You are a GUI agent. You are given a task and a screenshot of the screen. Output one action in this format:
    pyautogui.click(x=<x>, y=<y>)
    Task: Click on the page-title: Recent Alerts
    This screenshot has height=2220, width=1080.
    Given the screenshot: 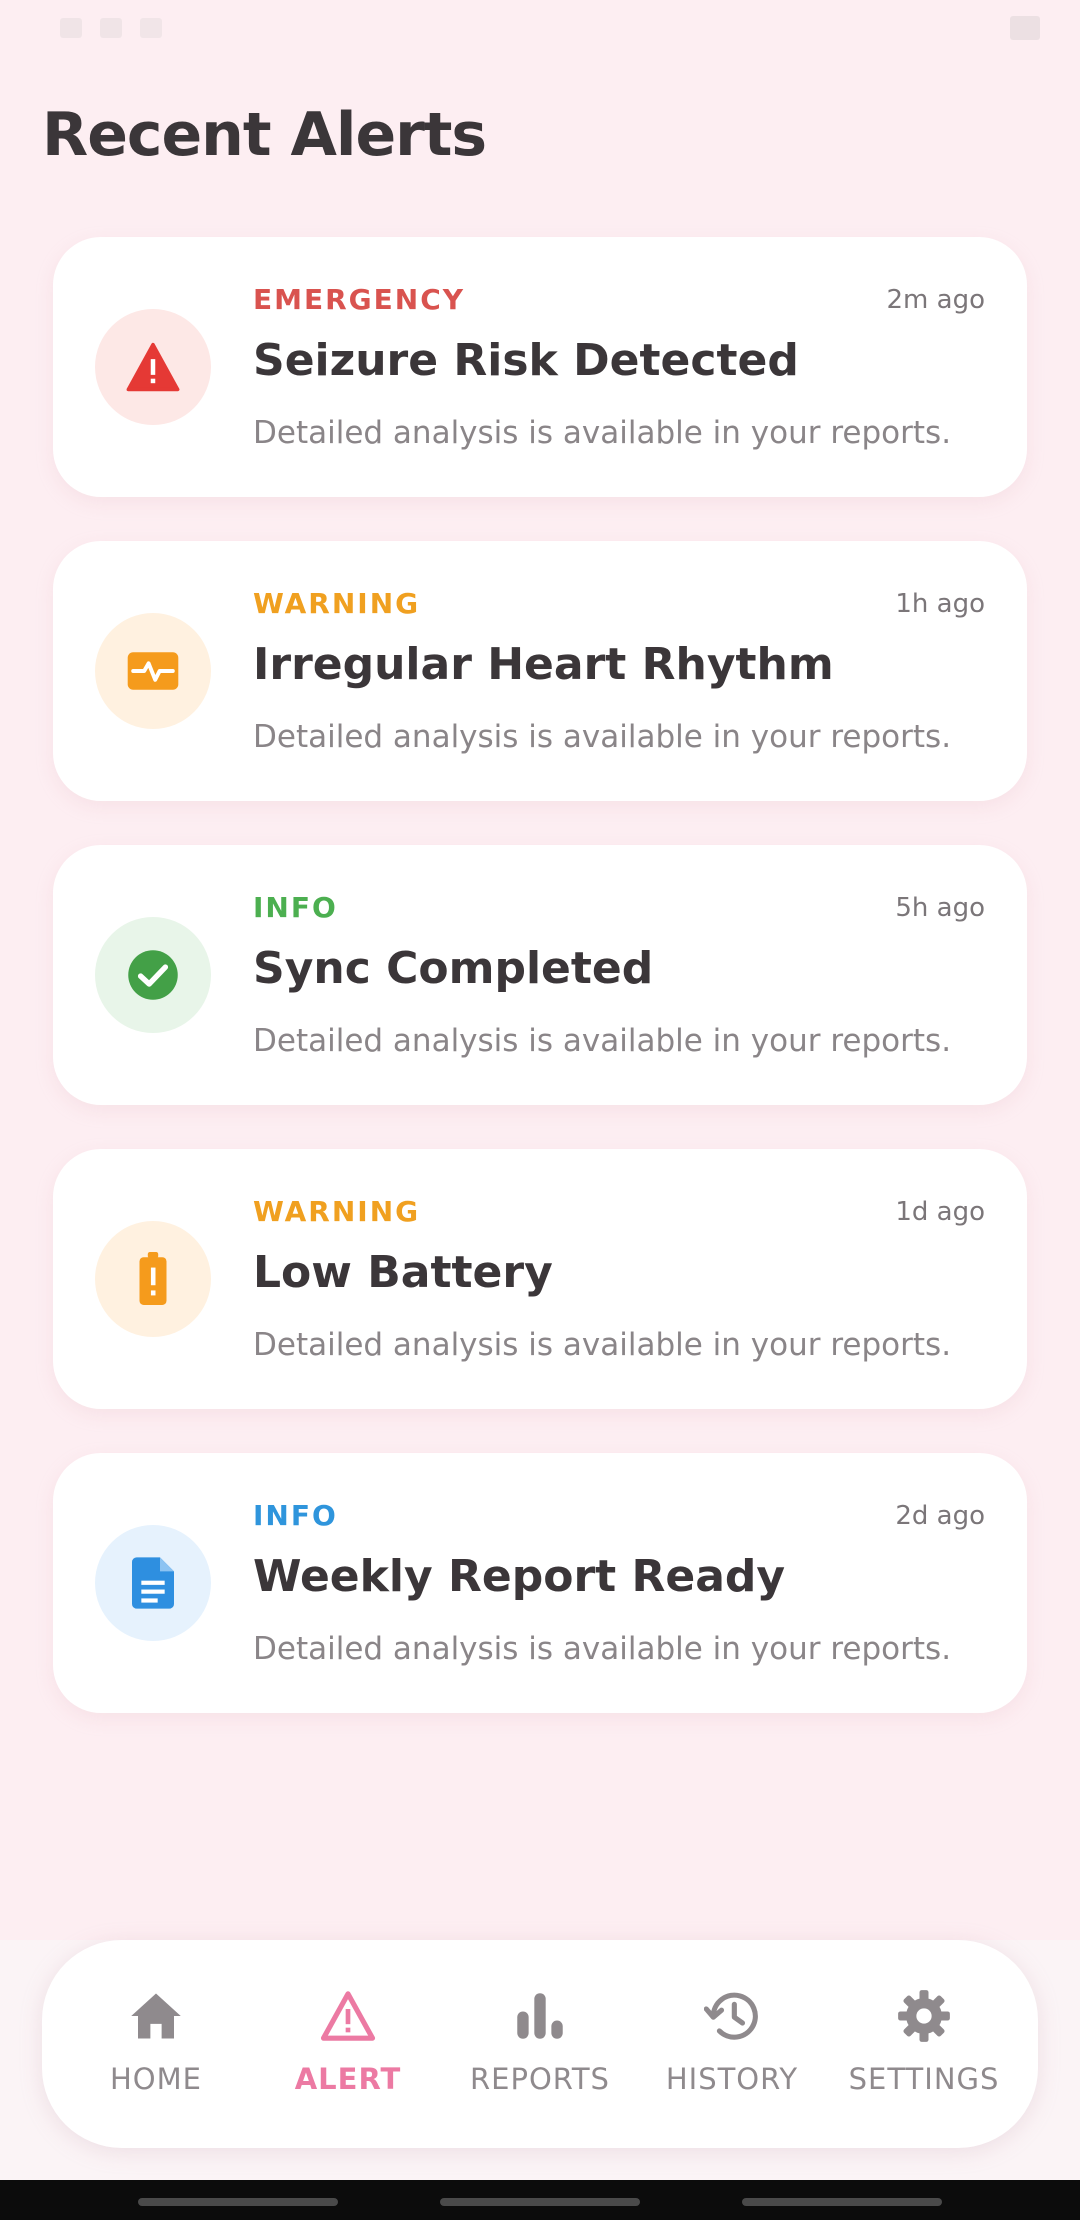 What is the action you would take?
    pyautogui.click(x=264, y=135)
    